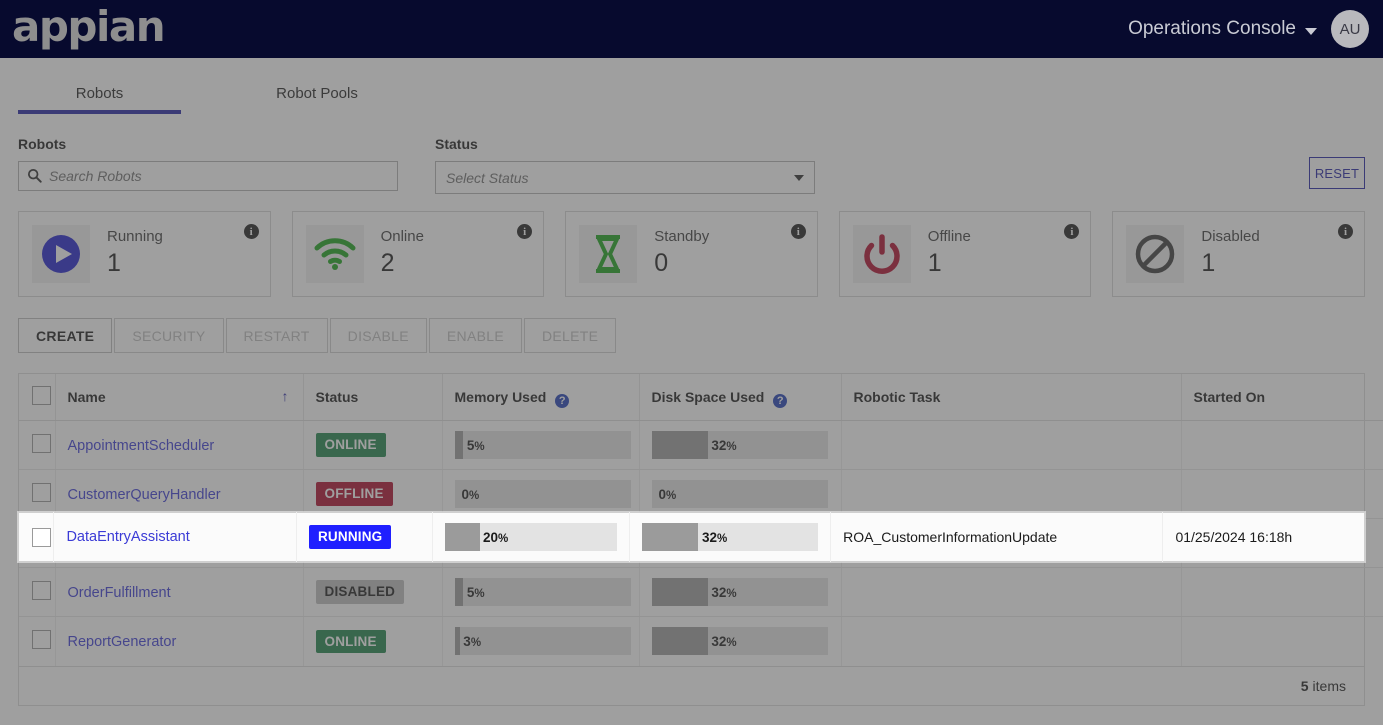 This screenshot has width=1383, height=725. I want to click on appian-logo: appian, so click(89, 29).